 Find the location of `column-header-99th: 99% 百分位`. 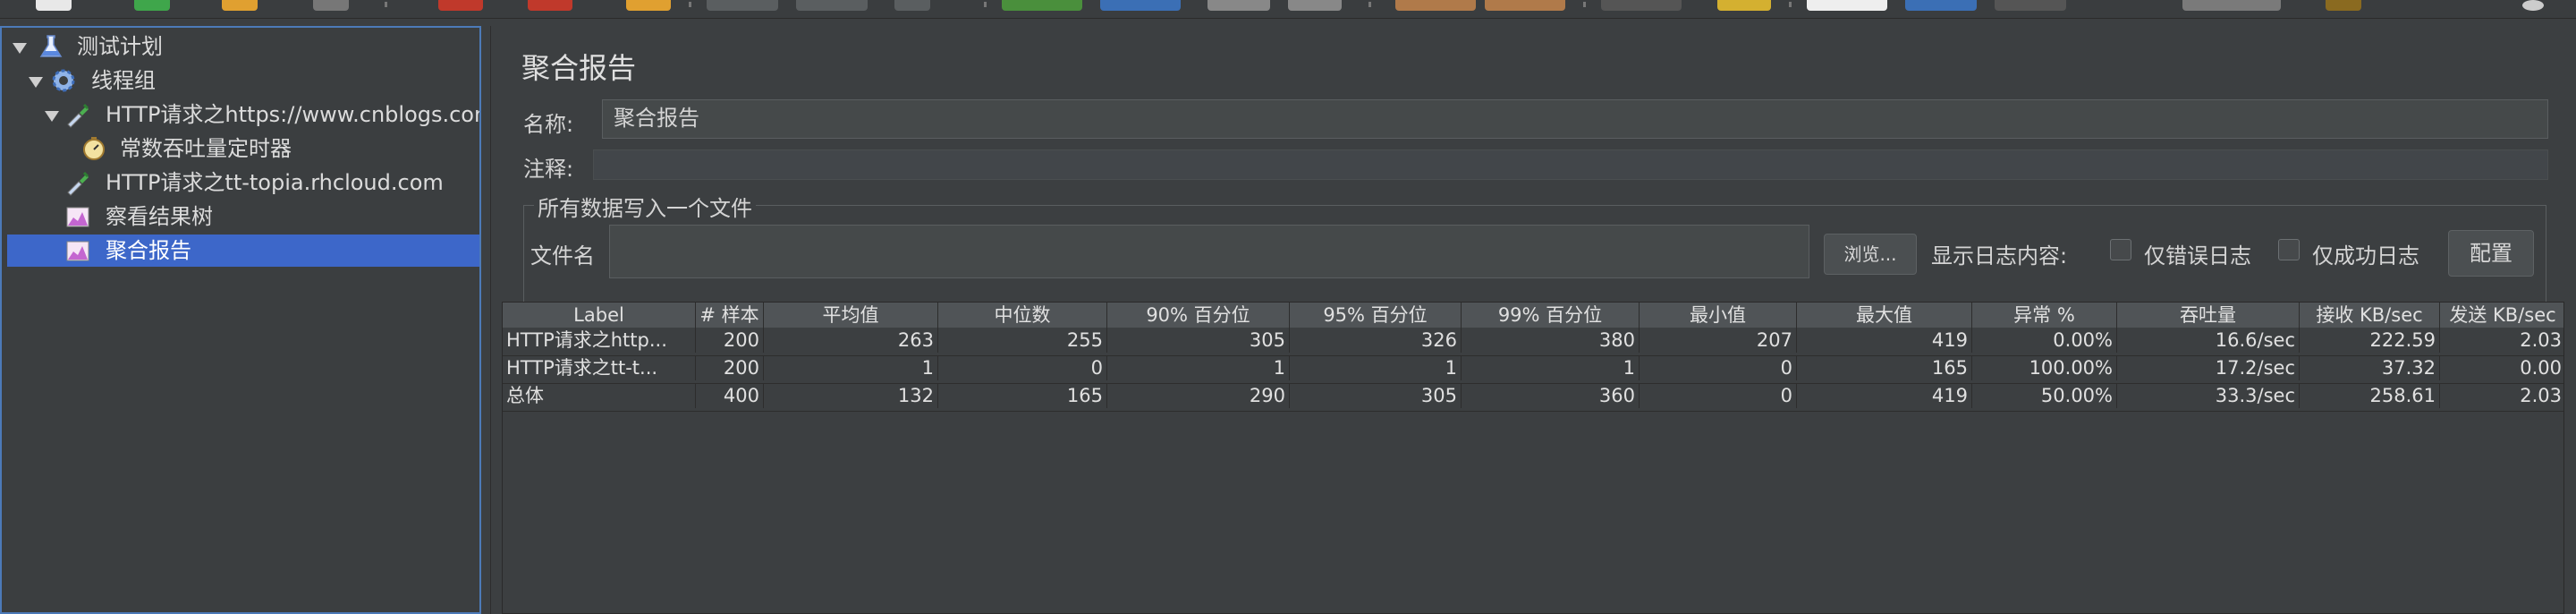

column-header-99th: 99% 百分位 is located at coordinates (1551, 315).